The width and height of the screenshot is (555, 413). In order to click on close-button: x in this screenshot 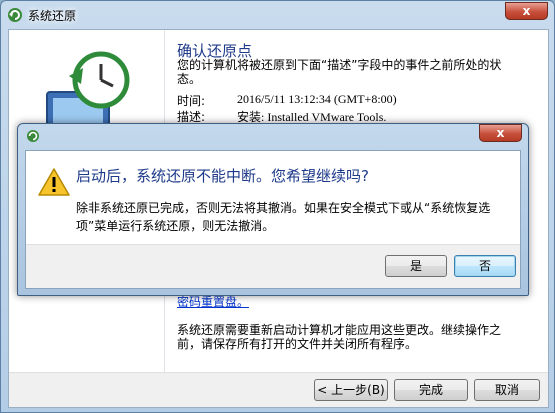, I will do `click(526, 11)`.